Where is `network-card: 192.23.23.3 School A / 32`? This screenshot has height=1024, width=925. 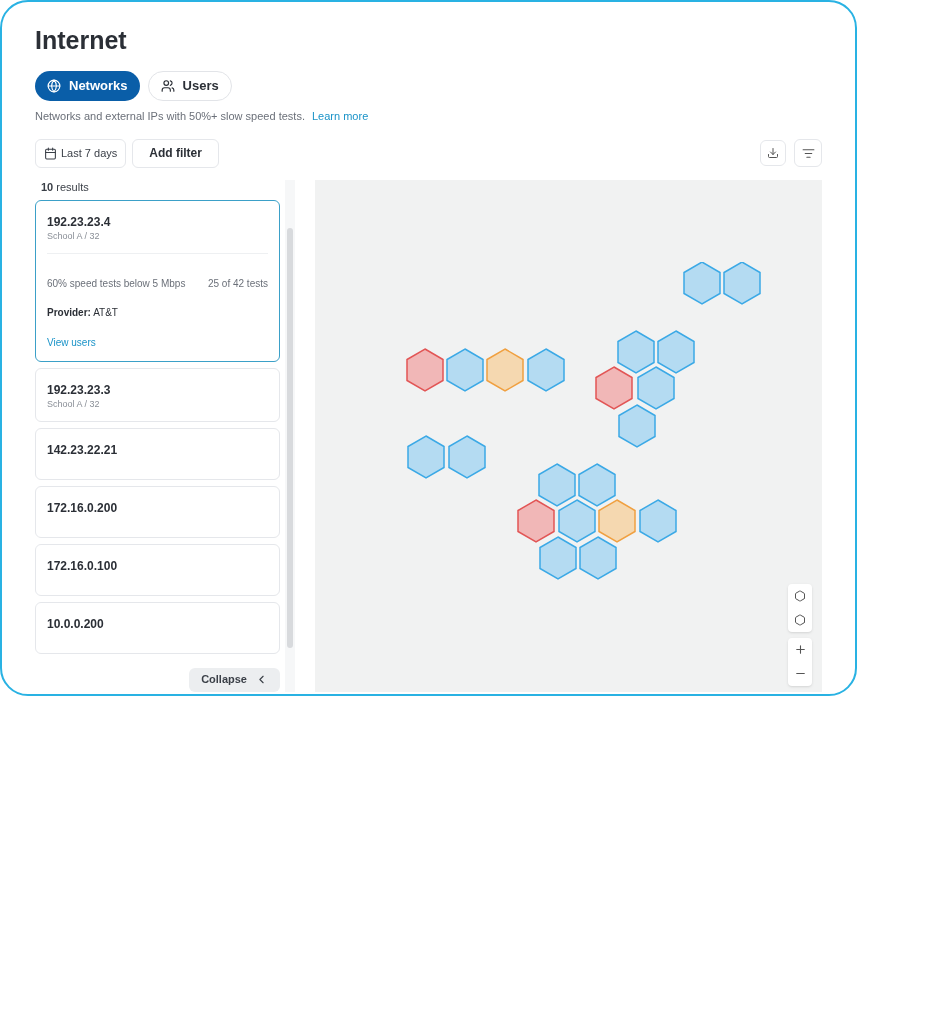
network-card: 192.23.23.3 School A / 32 is located at coordinates (157, 394).